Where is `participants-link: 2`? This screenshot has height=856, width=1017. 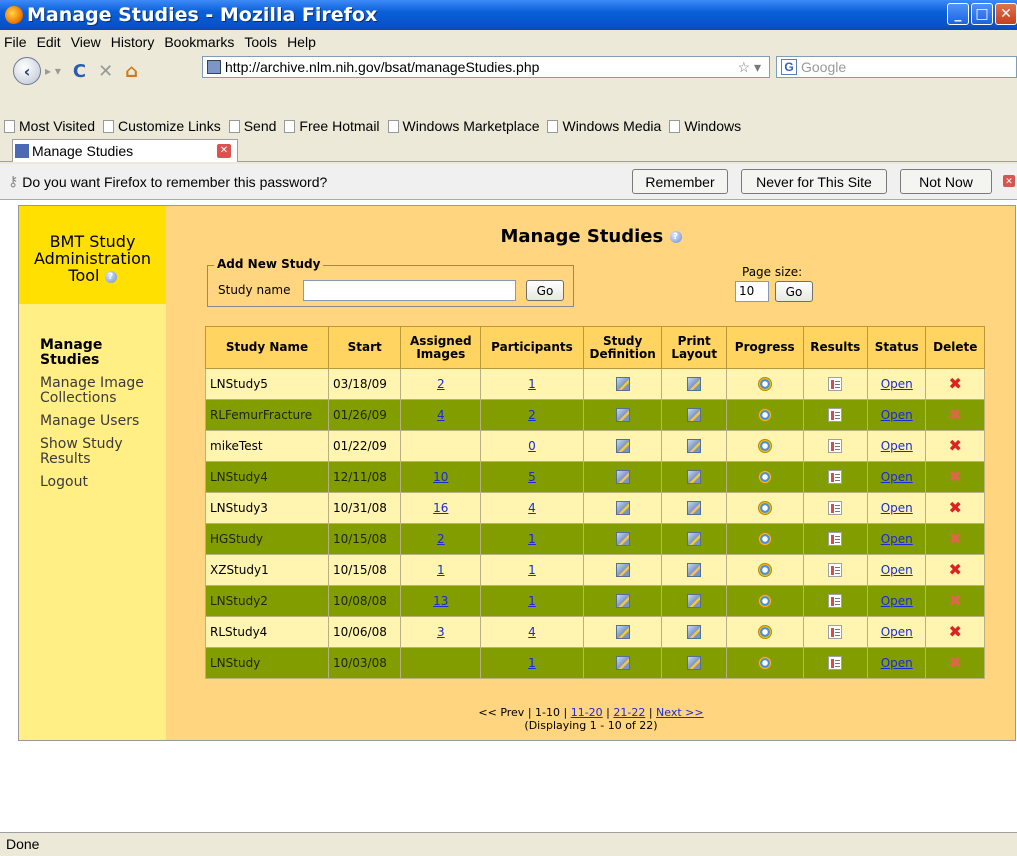 participants-link: 2 is located at coordinates (532, 415).